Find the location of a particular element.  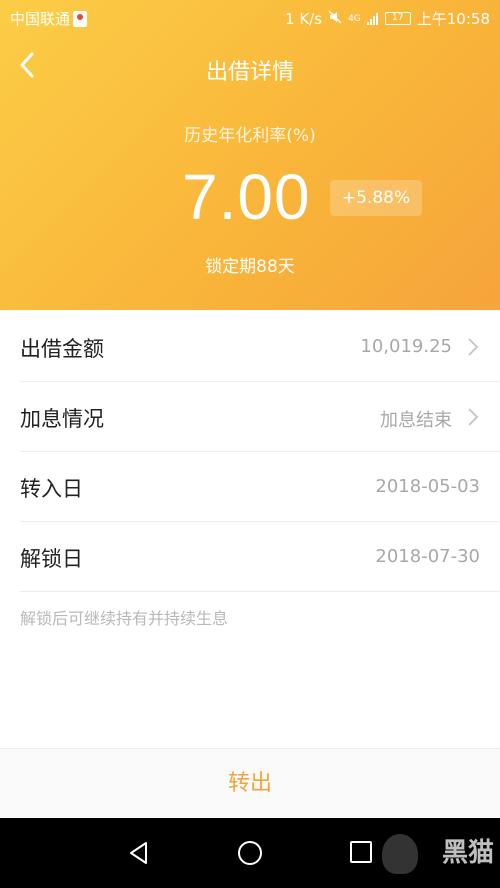

watermark: 黑猫 is located at coordinates (467, 853).